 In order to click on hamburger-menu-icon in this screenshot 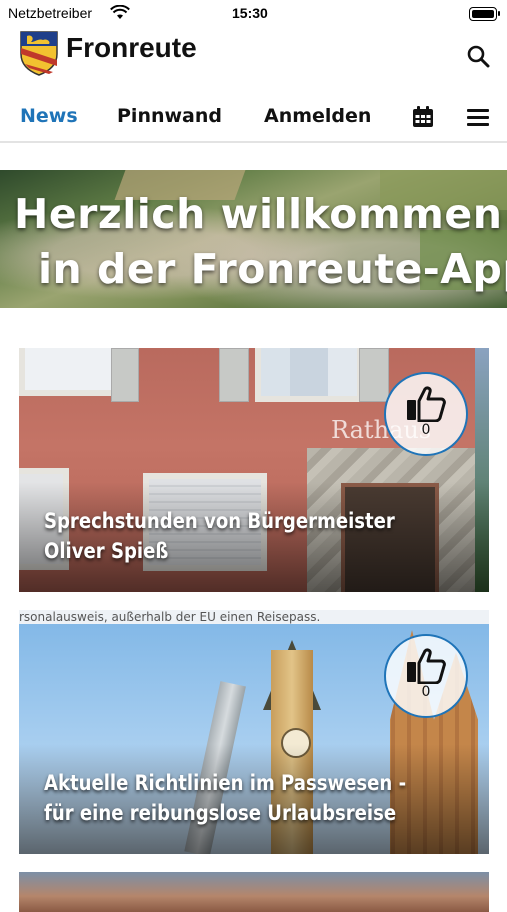, I will do `click(478, 117)`.